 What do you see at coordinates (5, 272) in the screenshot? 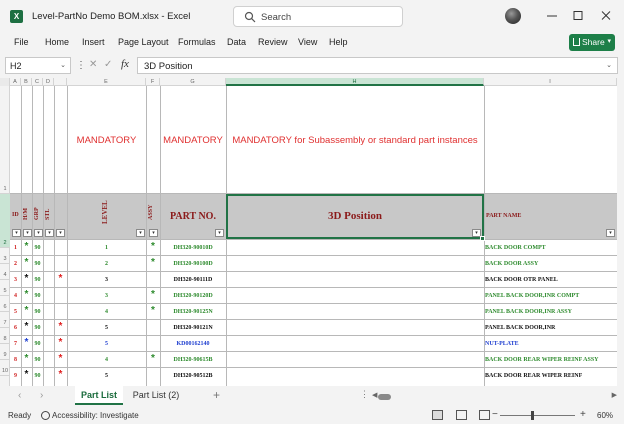
I see `row-header-4: 4` at bounding box center [5, 272].